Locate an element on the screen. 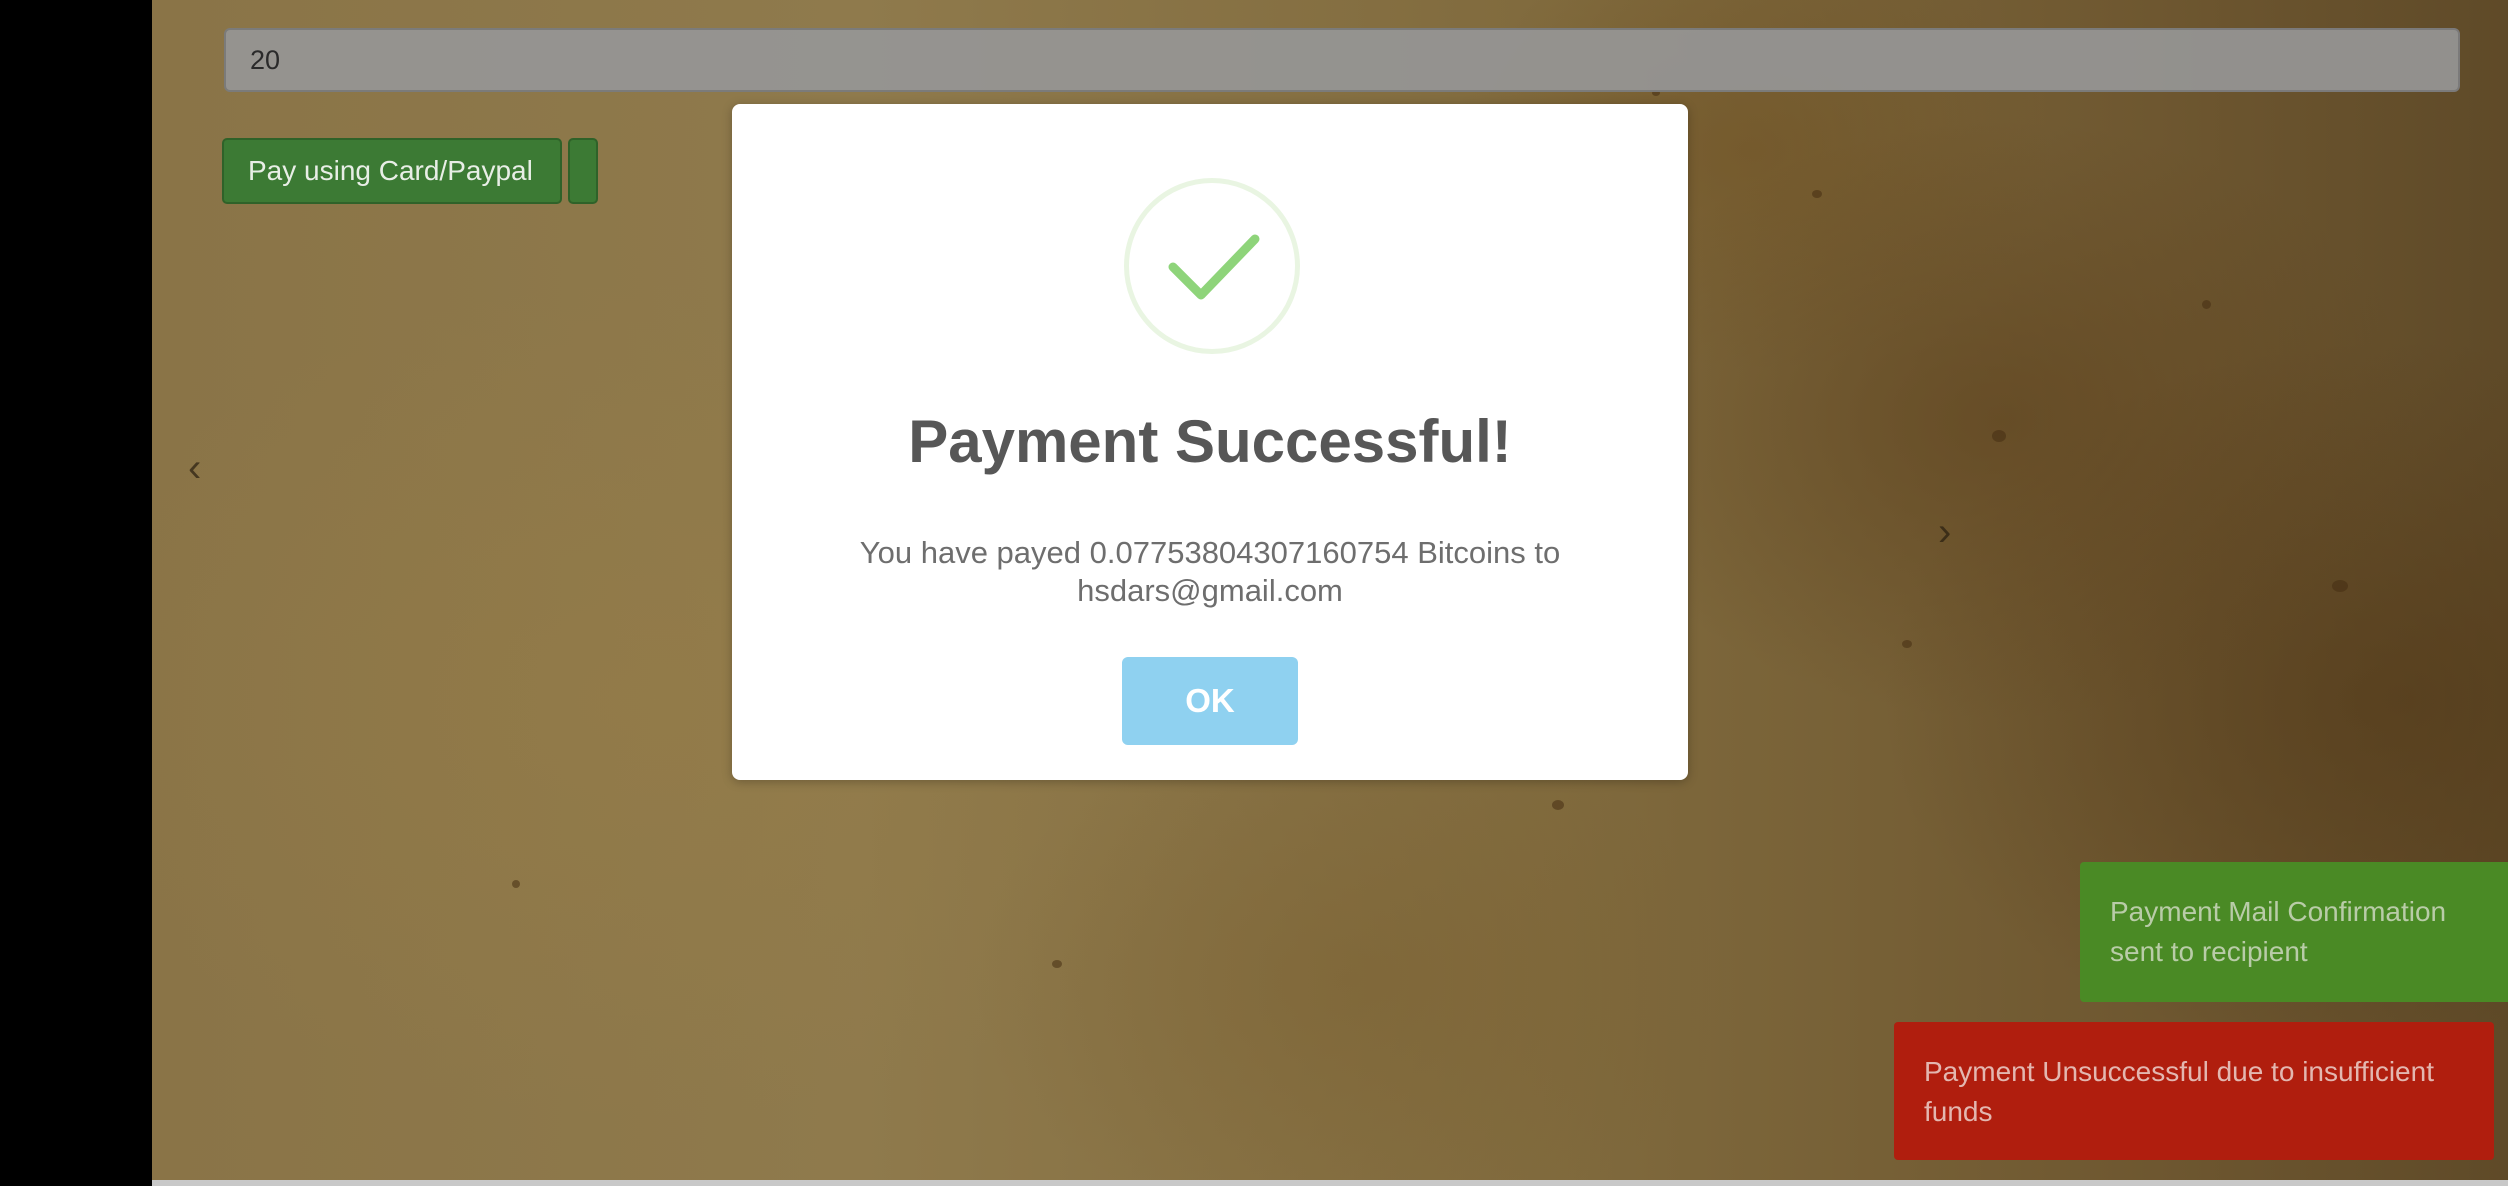 The image size is (2508, 1186). dialog-message-line2: hsdars@gmail.com is located at coordinates (1210, 590).